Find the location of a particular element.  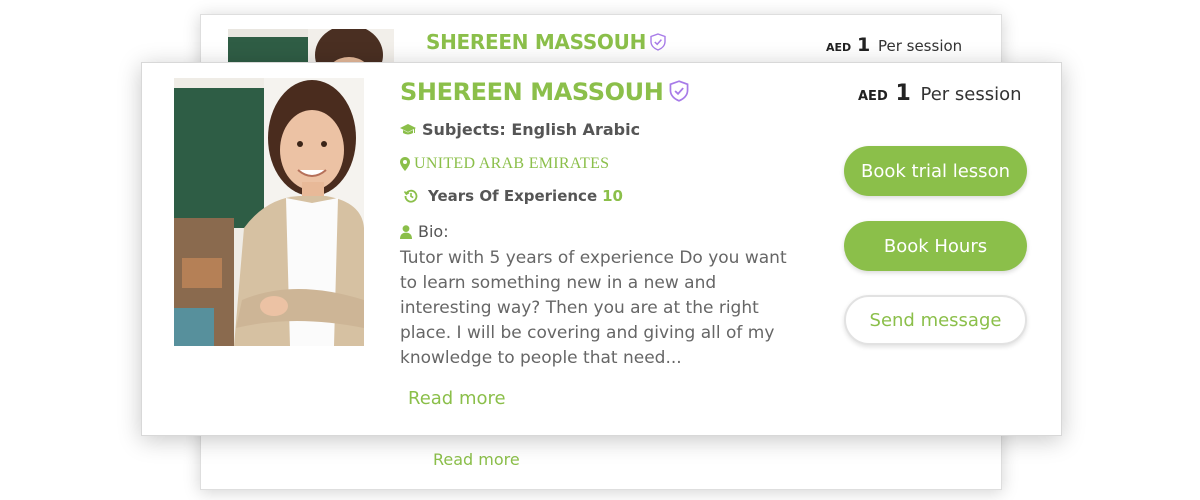

subjects-row: Subjects: English Arabic is located at coordinates (520, 129).